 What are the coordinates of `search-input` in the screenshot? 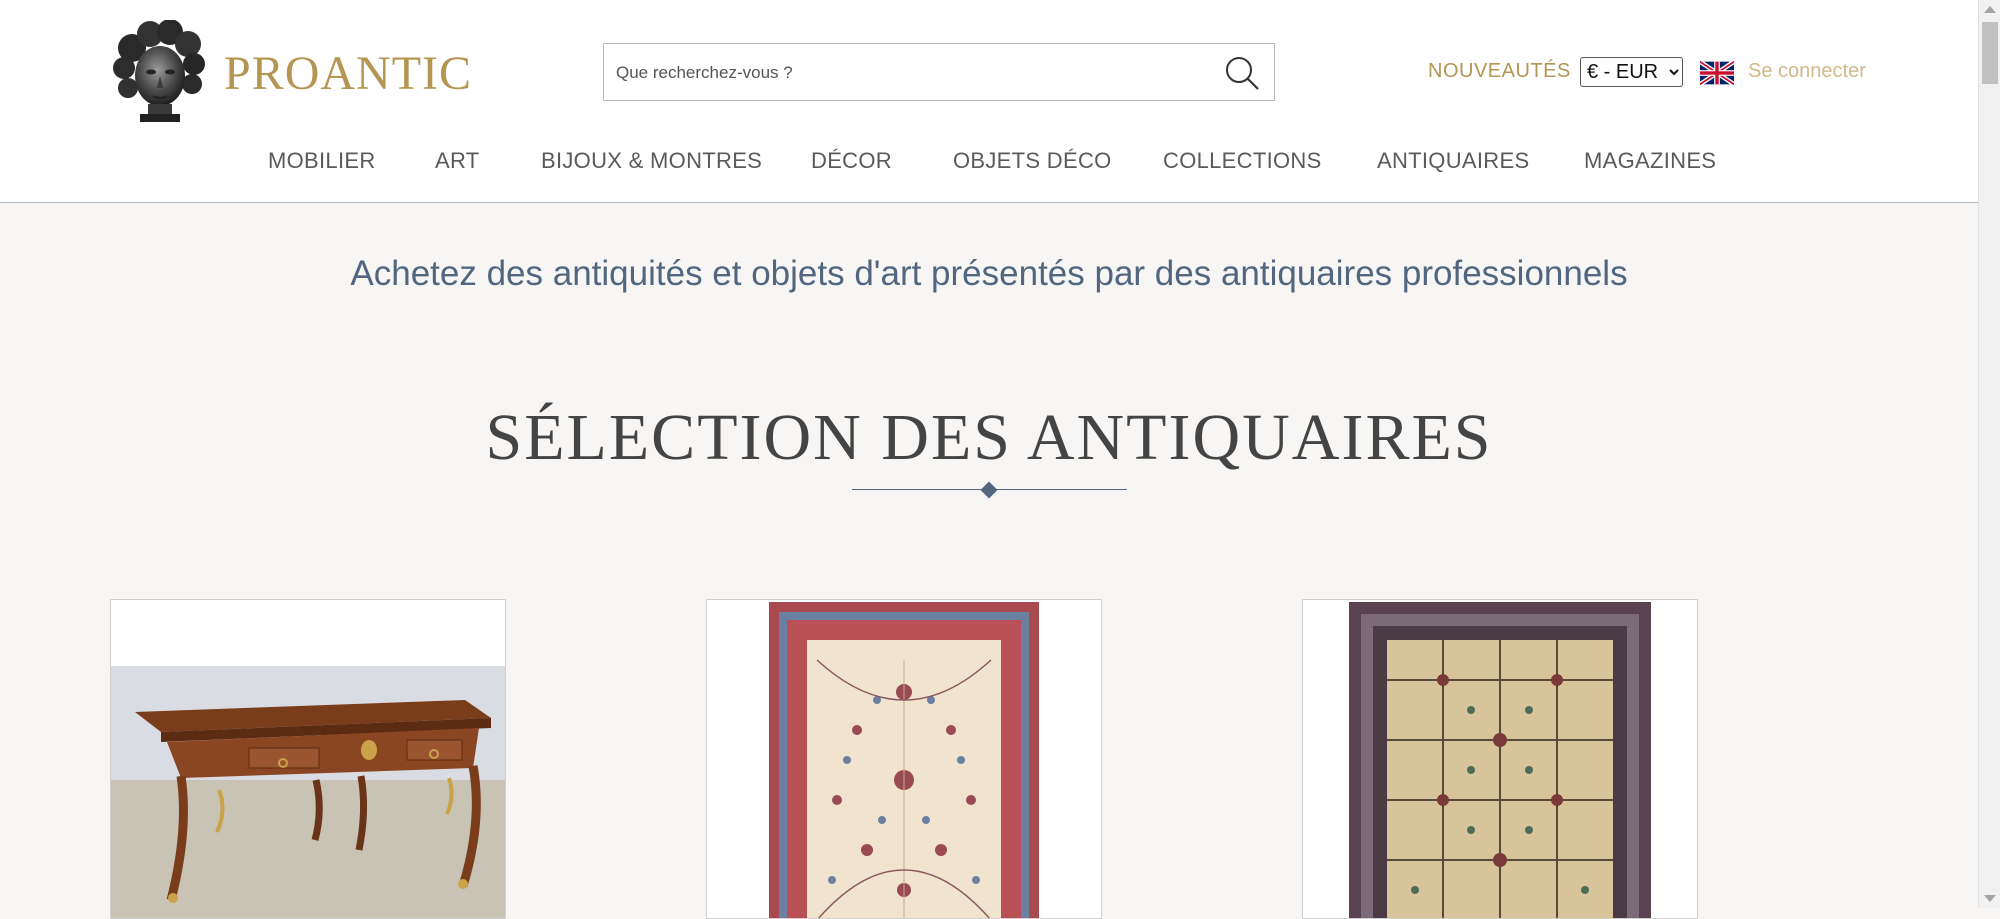 It's located at (896, 73).